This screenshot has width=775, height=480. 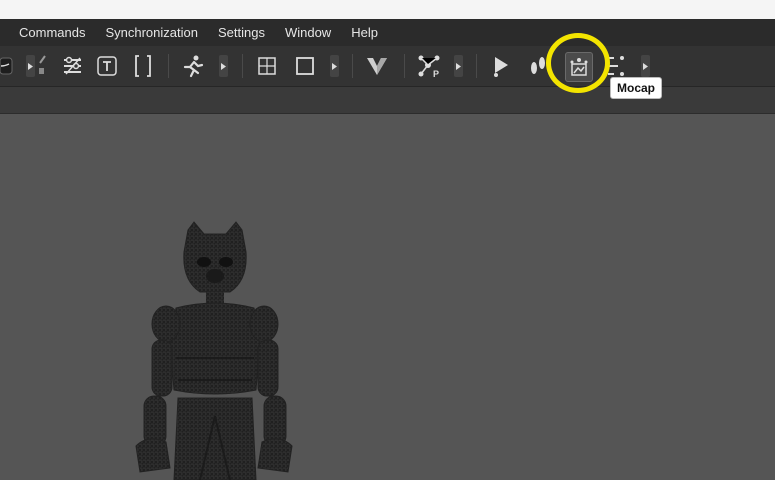 I want to click on run-icon, so click(x=193, y=66).